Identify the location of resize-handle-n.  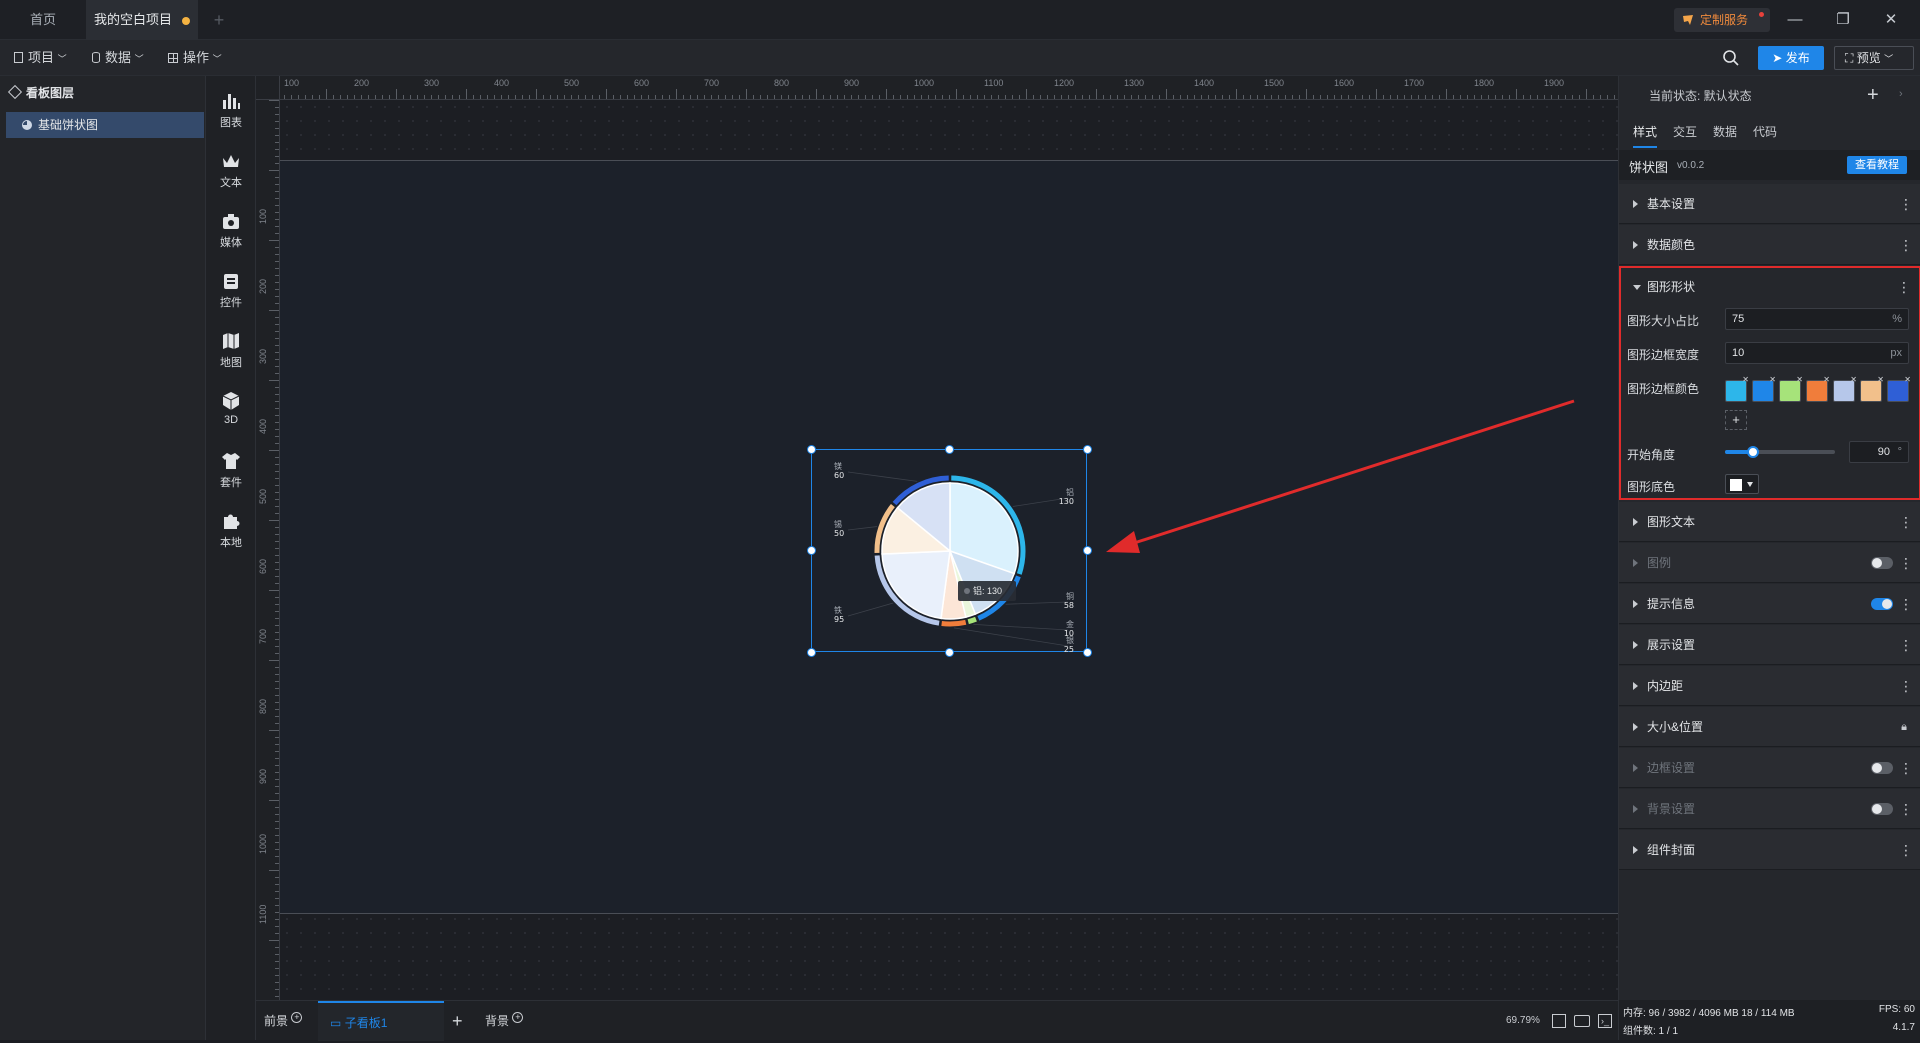
(949, 449).